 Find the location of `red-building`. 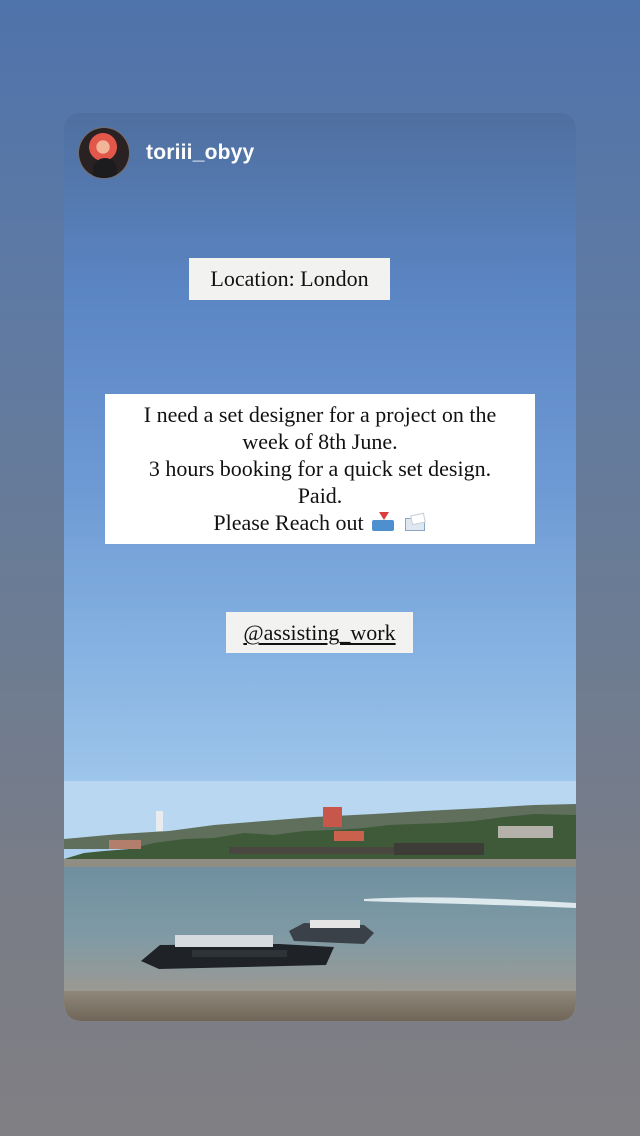

red-building is located at coordinates (332, 817).